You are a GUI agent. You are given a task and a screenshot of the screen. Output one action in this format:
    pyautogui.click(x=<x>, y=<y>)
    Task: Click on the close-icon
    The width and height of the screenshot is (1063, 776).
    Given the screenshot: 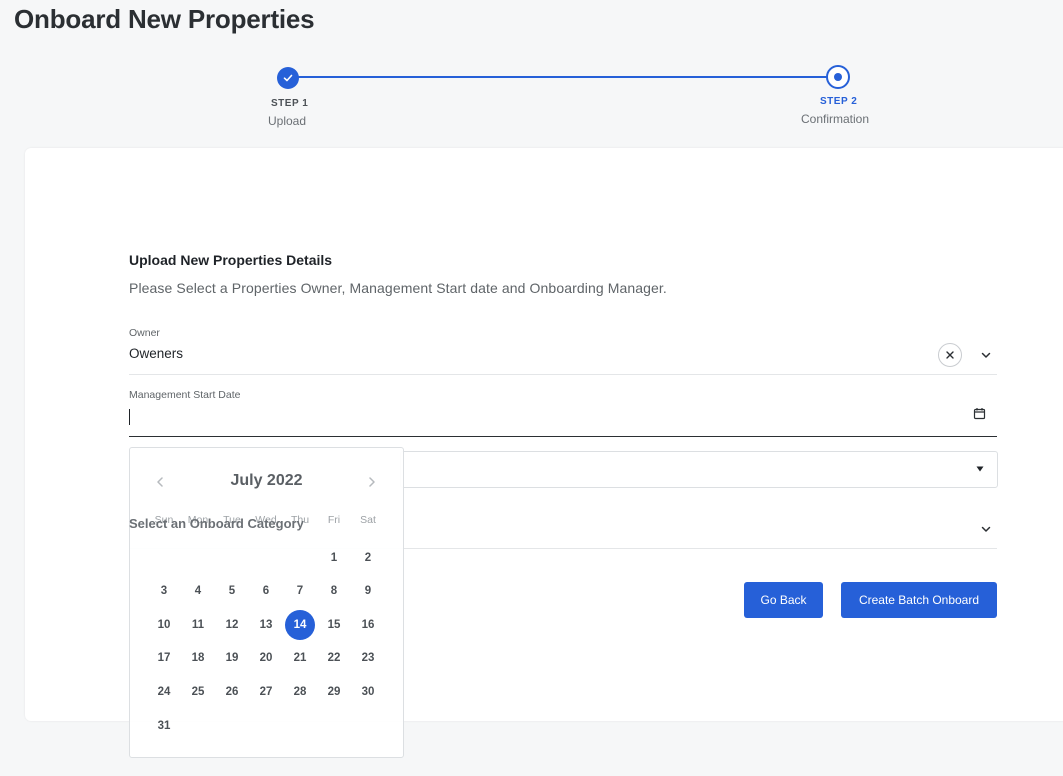 What is the action you would take?
    pyautogui.click(x=950, y=355)
    